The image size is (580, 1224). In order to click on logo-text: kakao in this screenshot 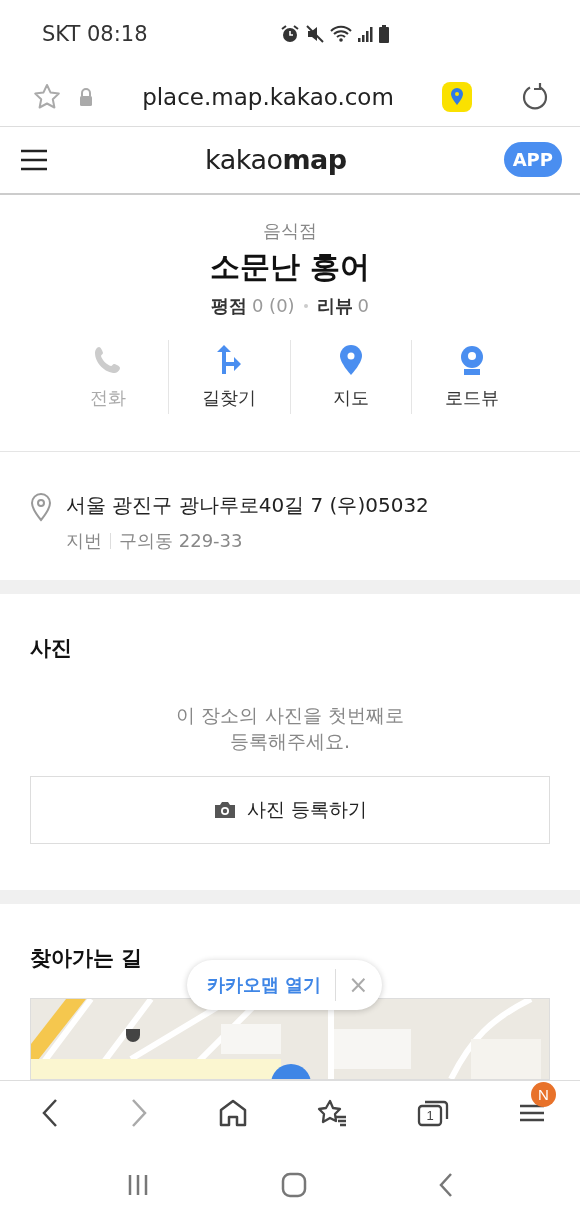, I will do `click(244, 160)`.